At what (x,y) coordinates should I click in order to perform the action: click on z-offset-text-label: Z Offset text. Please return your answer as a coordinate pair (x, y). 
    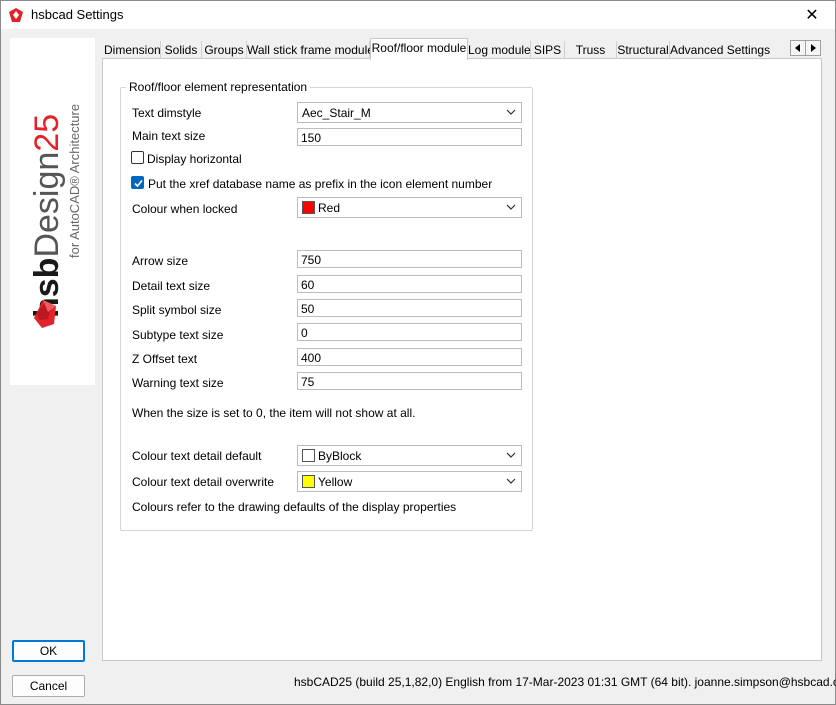
    Looking at the image, I should click on (165, 359).